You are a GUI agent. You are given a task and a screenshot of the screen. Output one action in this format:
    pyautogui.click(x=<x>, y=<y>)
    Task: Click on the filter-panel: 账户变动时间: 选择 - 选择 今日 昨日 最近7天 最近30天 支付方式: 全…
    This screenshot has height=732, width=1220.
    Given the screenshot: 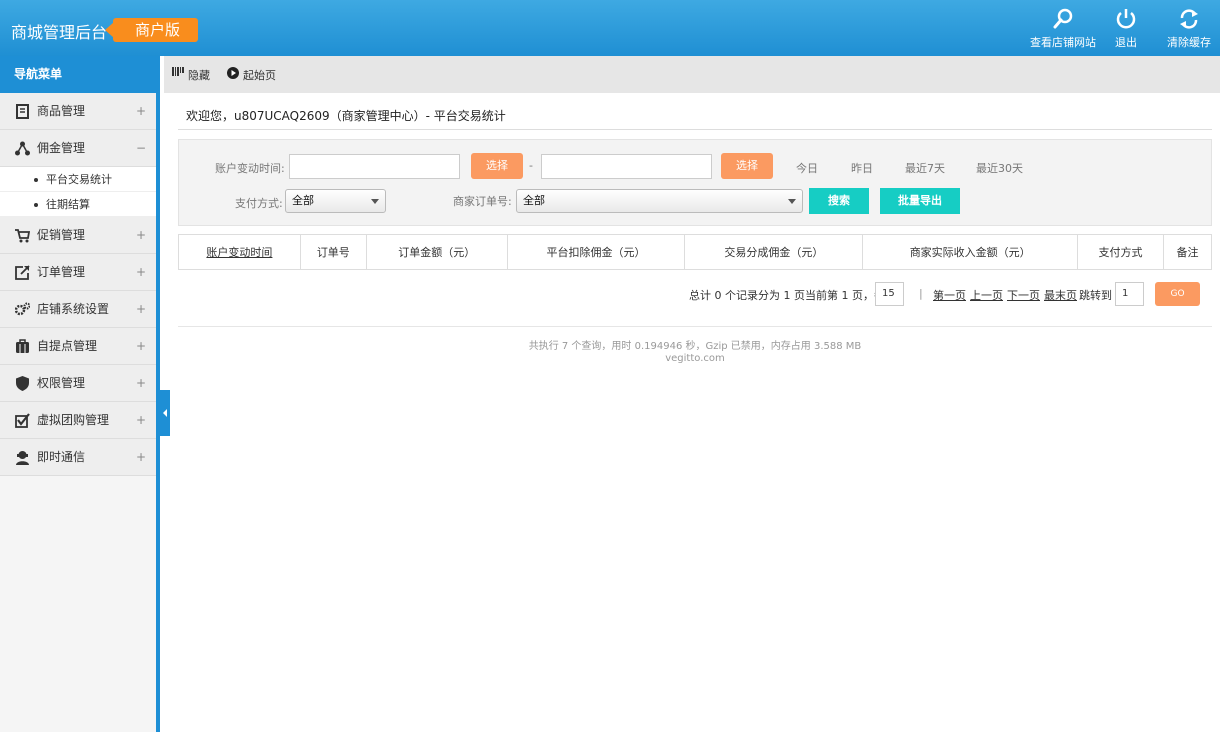 What is the action you would take?
    pyautogui.click(x=695, y=182)
    